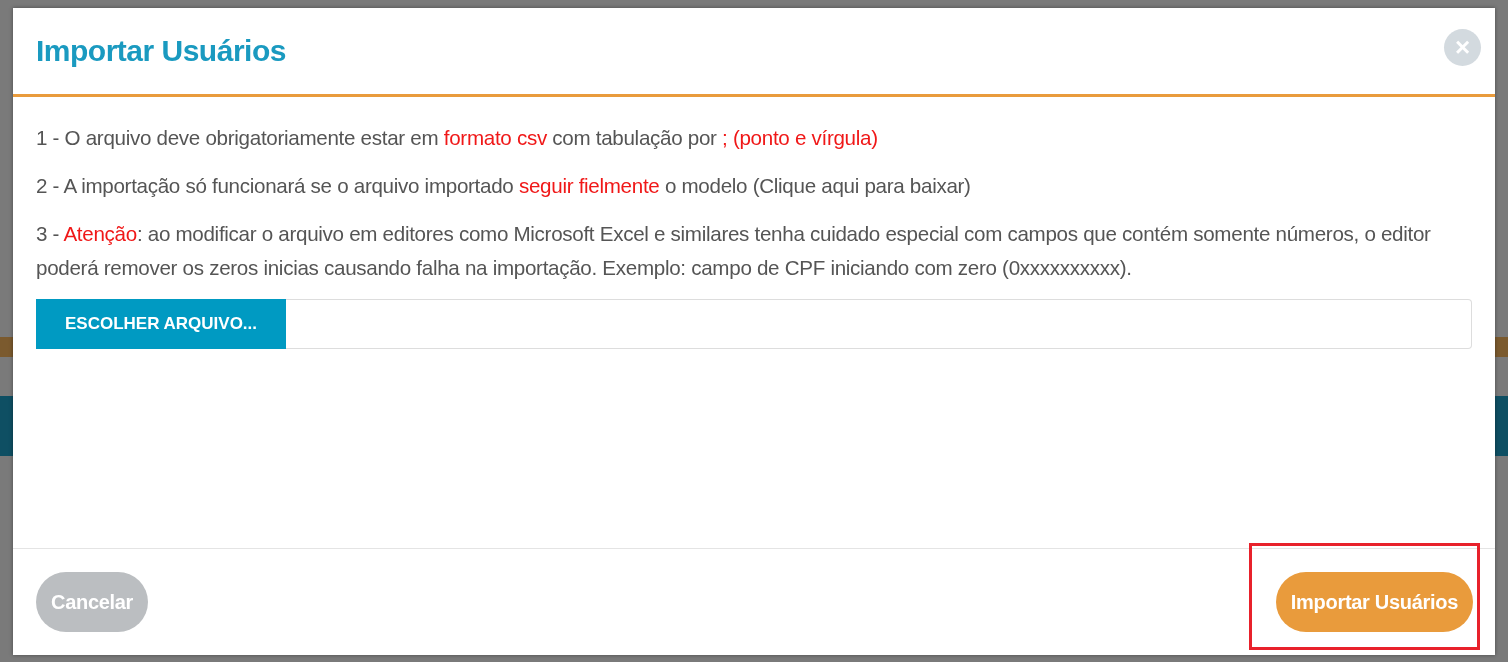 The image size is (1508, 662). What do you see at coordinates (504, 186) in the screenshot?
I see `instruction-text: 2 - A importação só funcionará se o arquivo importado seguir fielmente o modelo (Clique aqui para baixar)` at bounding box center [504, 186].